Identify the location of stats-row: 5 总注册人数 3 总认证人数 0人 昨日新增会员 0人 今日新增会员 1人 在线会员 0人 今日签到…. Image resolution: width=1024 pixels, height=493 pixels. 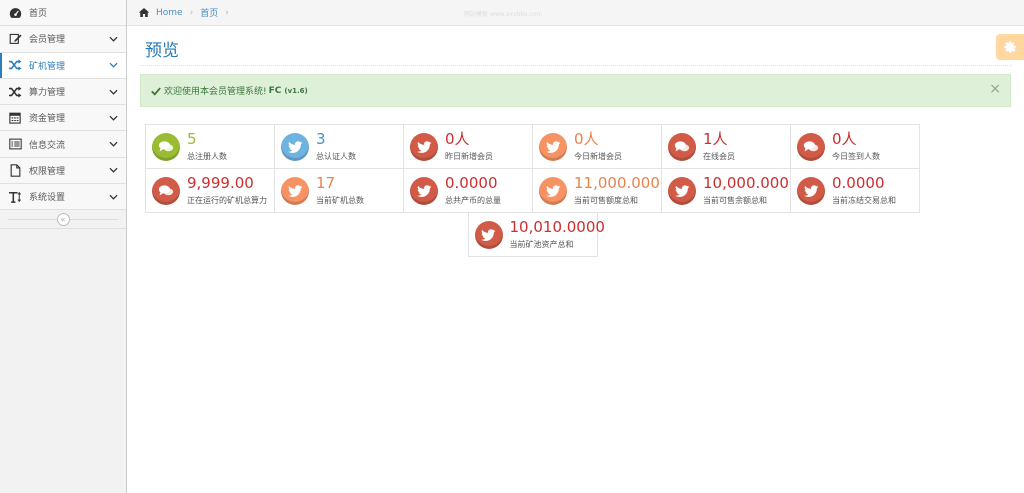
(532, 146).